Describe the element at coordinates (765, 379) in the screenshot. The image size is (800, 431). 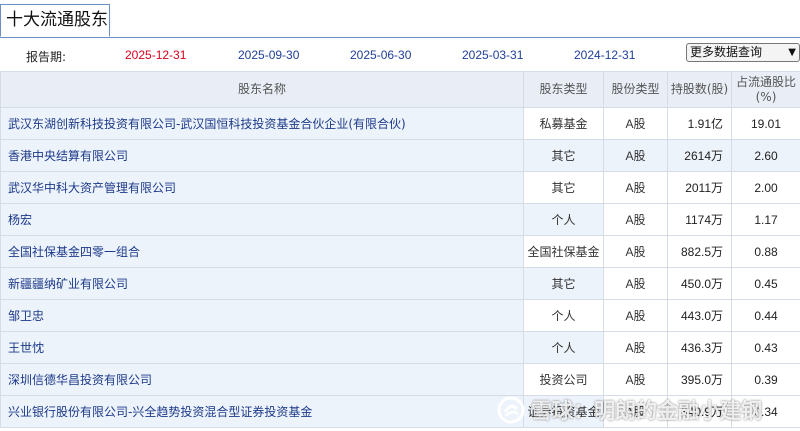
I see `float-pct-cell: 0.39` at that location.